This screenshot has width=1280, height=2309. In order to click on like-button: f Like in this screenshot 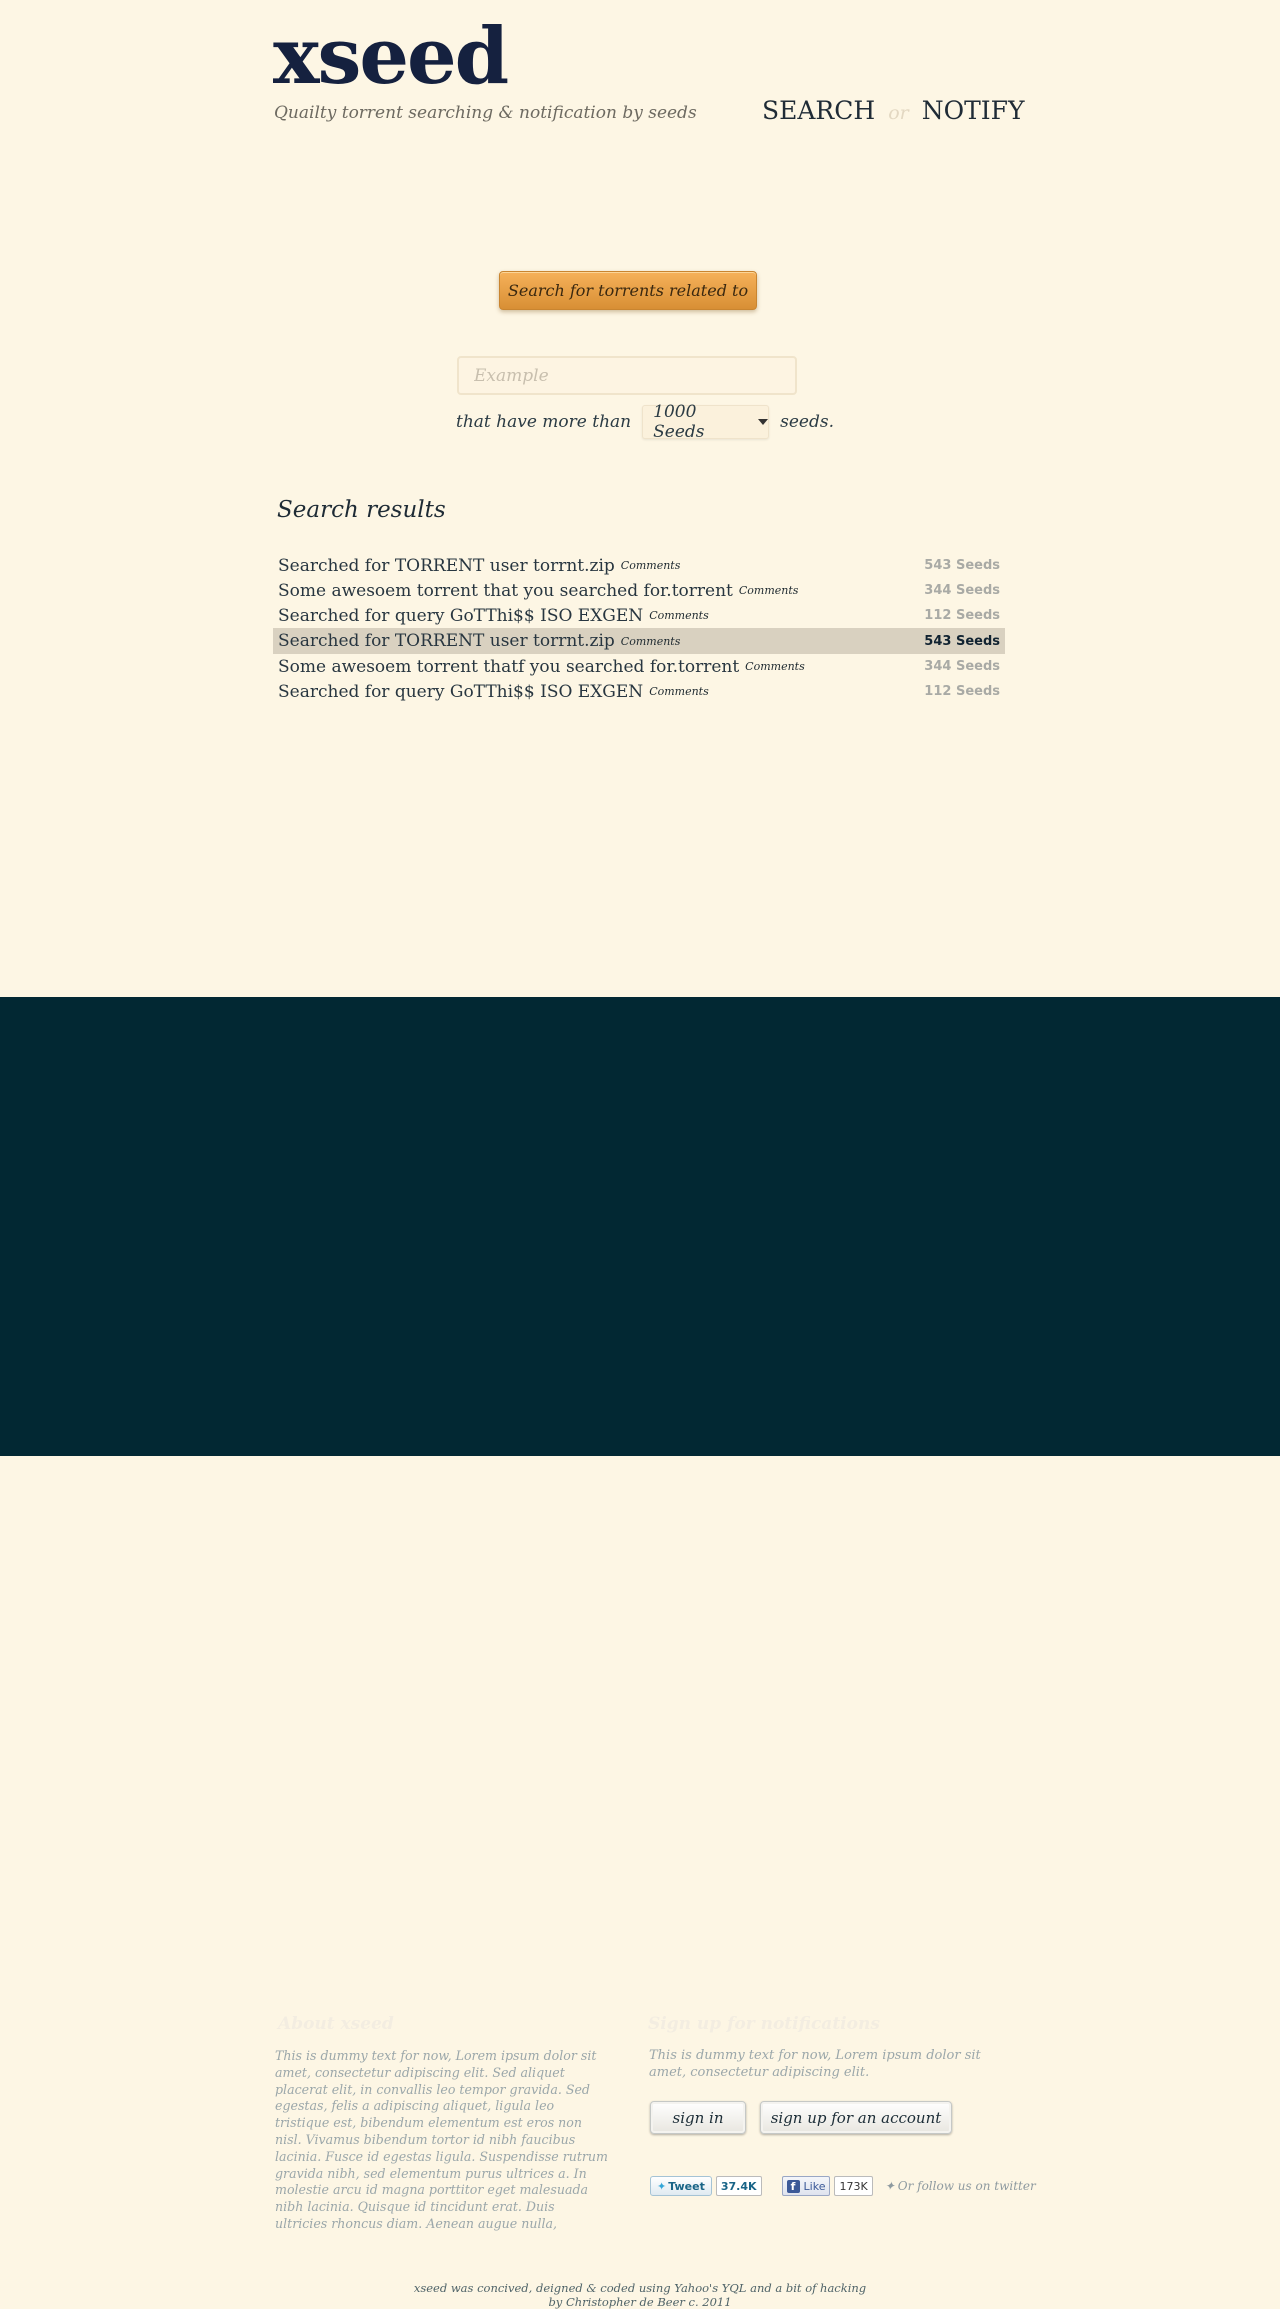, I will do `click(806, 2186)`.